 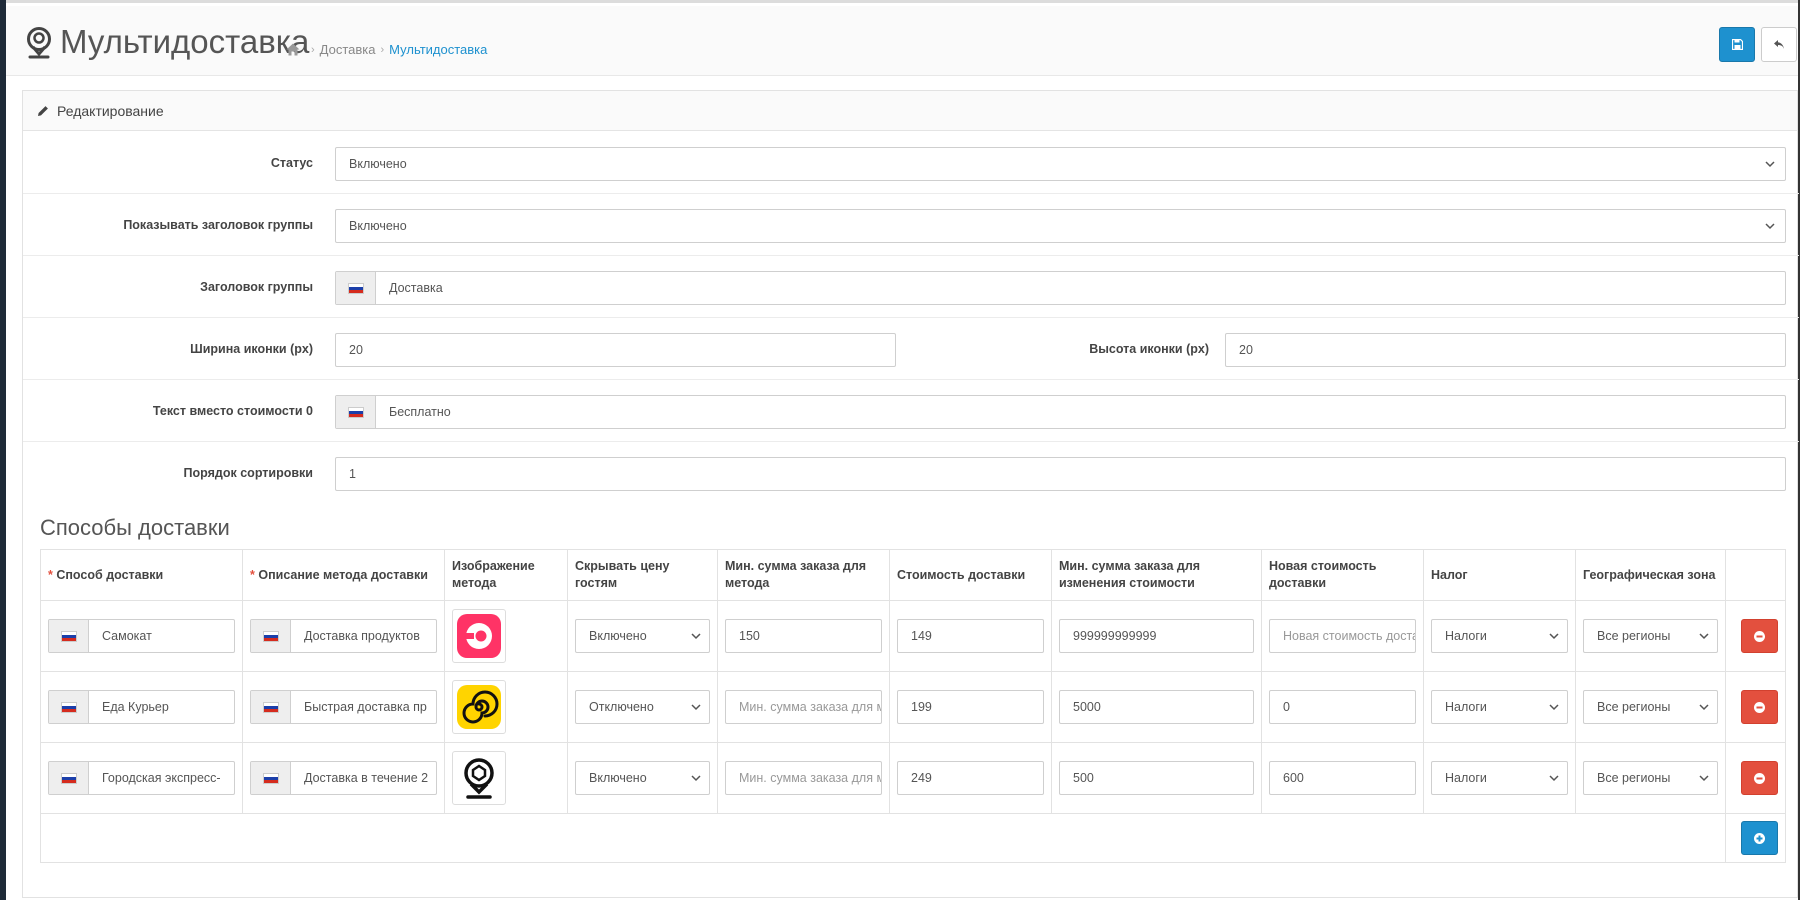 I want to click on zero-cost-text-input: Бесплатно, so click(x=1060, y=412).